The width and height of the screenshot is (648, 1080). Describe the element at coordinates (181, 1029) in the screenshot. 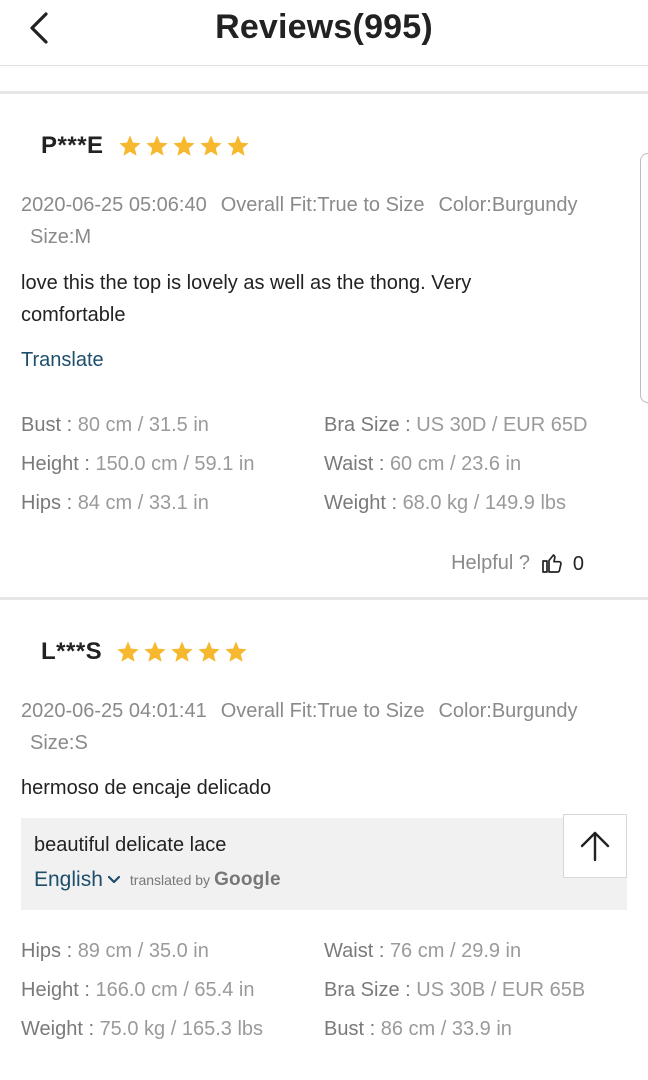

I see `measure-value: 75.0 kg / 165.3 lbs` at that location.